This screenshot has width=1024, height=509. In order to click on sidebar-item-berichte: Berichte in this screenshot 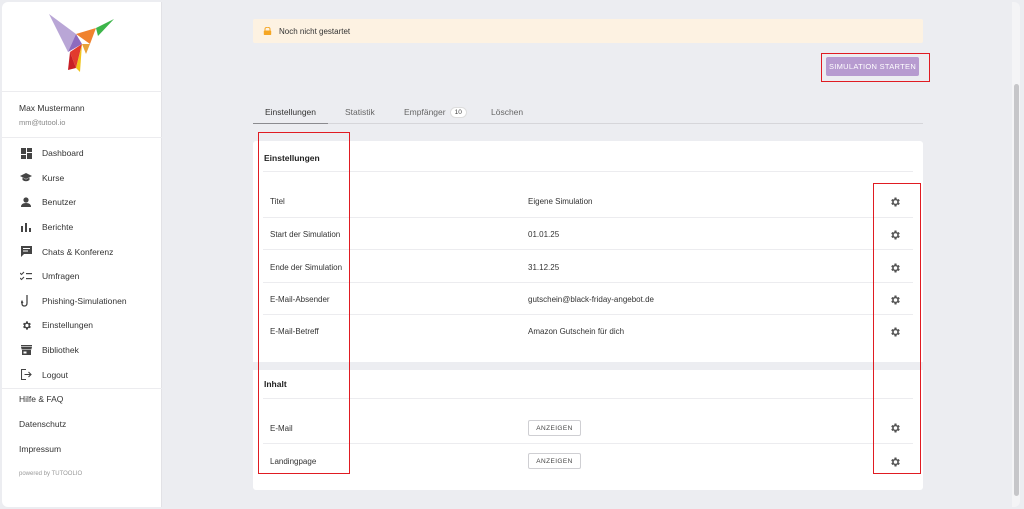, I will do `click(82, 227)`.